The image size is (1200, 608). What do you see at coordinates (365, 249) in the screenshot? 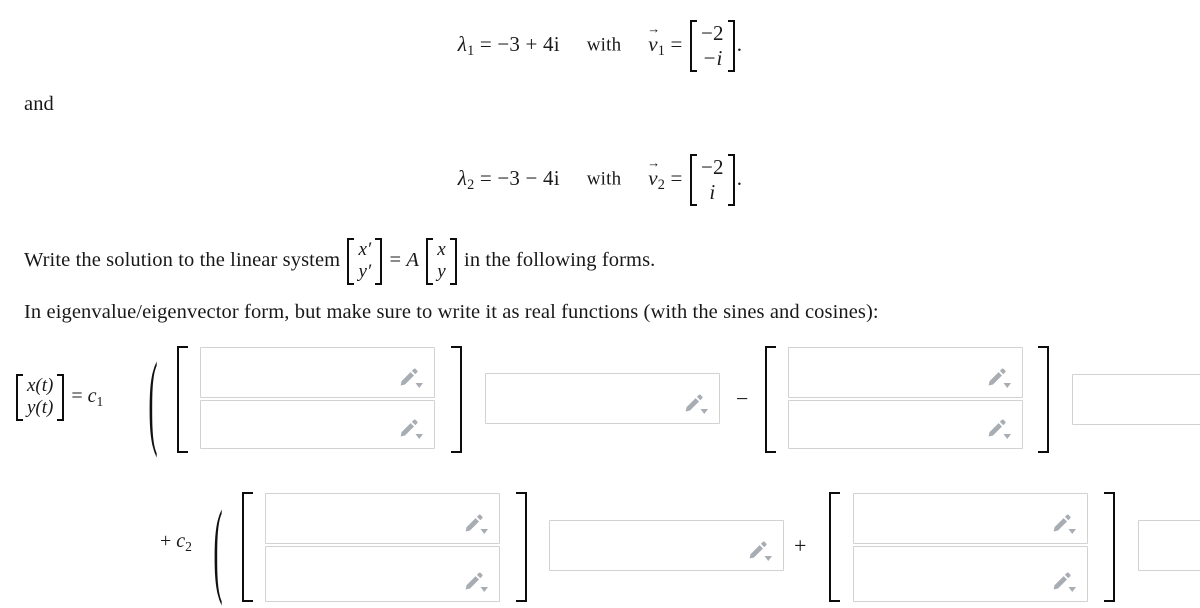
I see `prompt-lhs-entry-1: x′` at bounding box center [365, 249].